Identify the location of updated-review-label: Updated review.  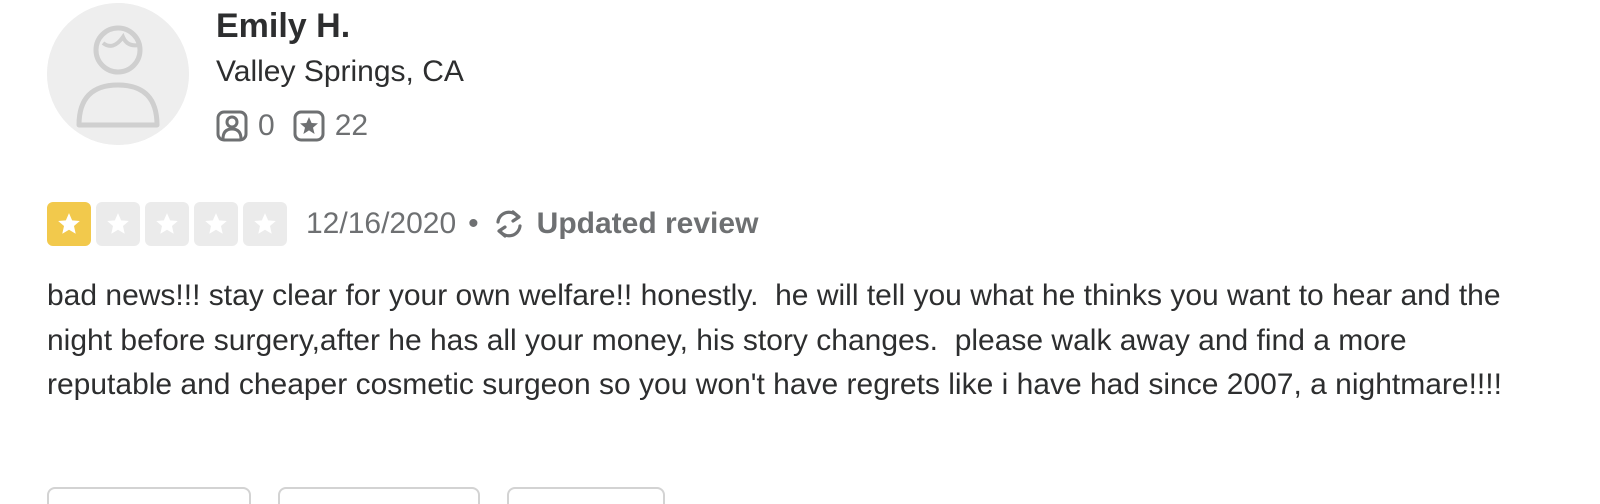
(648, 224).